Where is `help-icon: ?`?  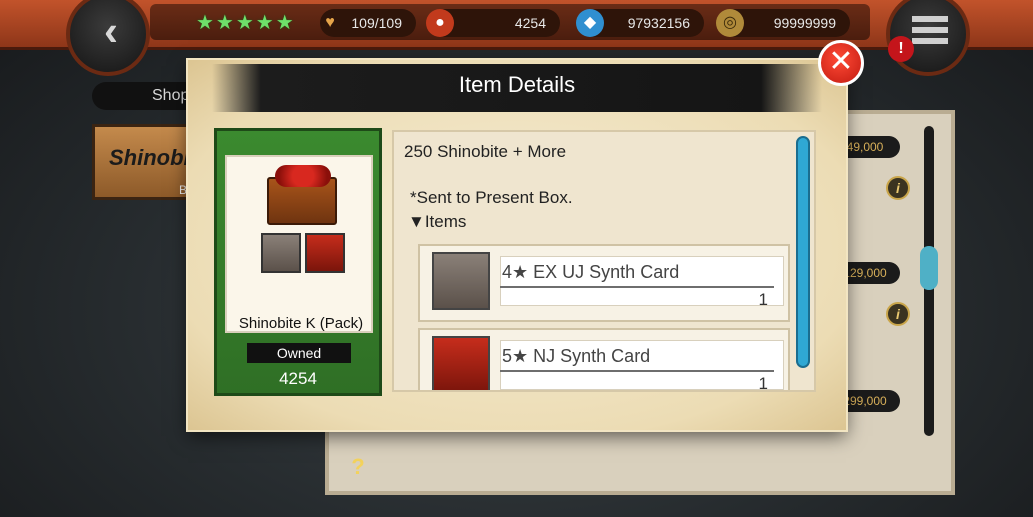
help-icon: ? is located at coordinates (358, 467).